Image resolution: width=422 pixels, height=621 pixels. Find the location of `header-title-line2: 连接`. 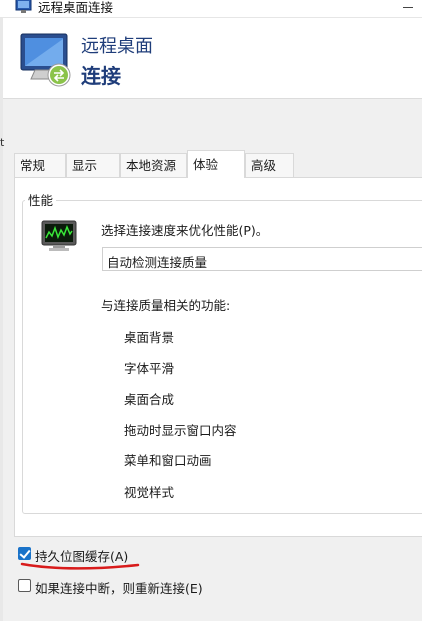

header-title-line2: 连接 is located at coordinates (101, 76).